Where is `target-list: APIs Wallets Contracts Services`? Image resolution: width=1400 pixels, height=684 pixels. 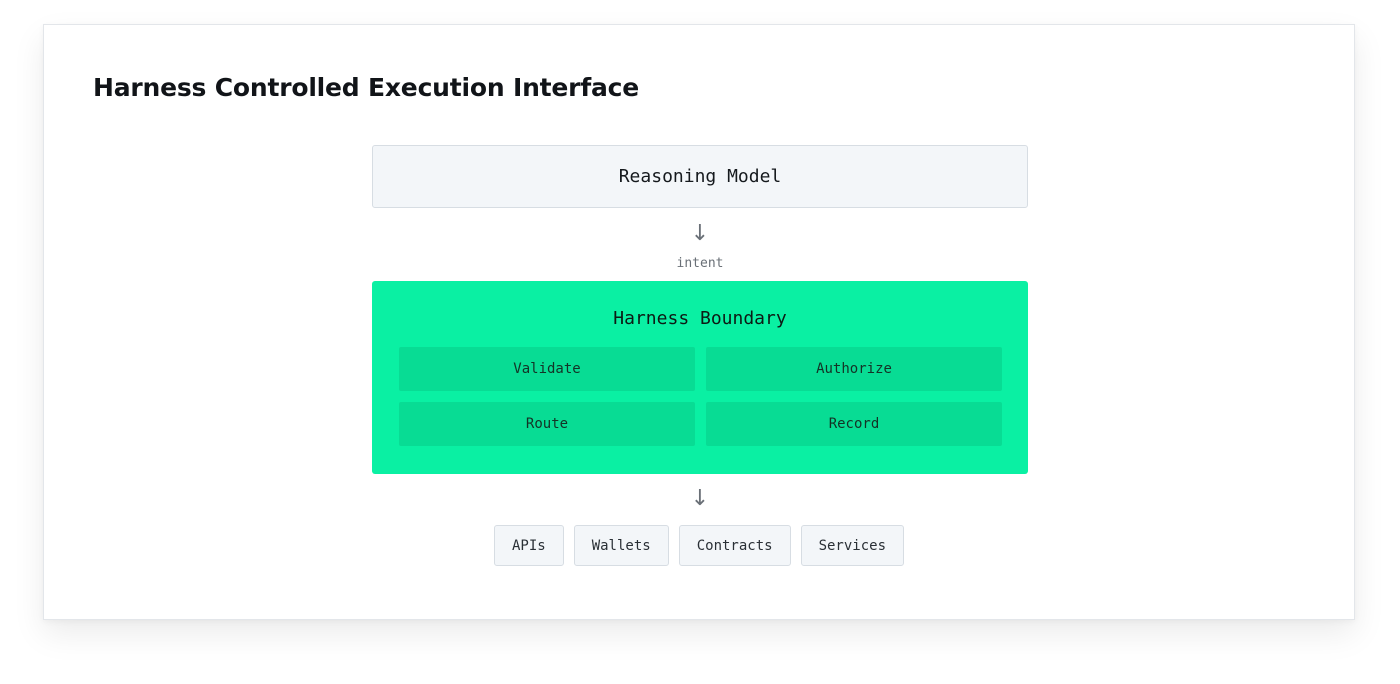
target-list: APIs Wallets Contracts Services is located at coordinates (699, 545).